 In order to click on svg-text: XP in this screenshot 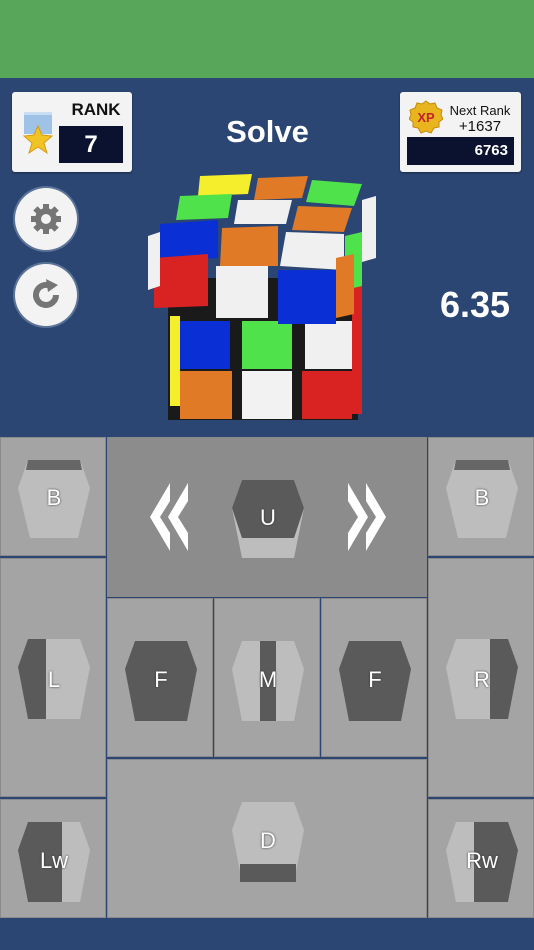, I will do `click(426, 117)`.